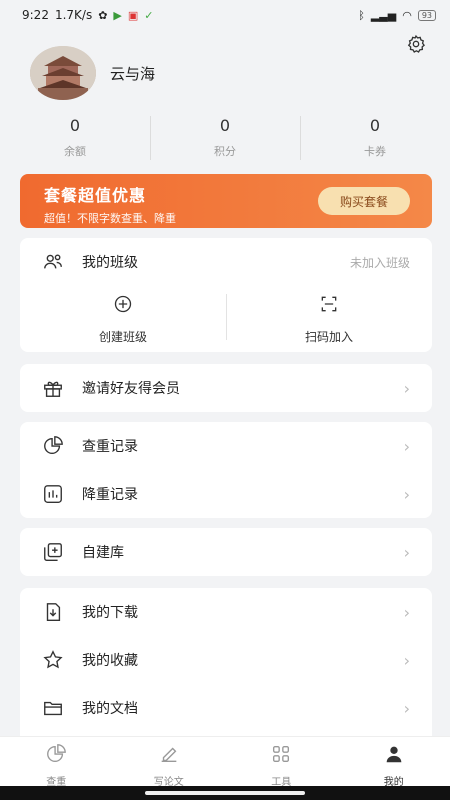 This screenshot has width=450, height=800. Describe the element at coordinates (110, 709) in the screenshot. I see `documents-label: 我的文档` at that location.